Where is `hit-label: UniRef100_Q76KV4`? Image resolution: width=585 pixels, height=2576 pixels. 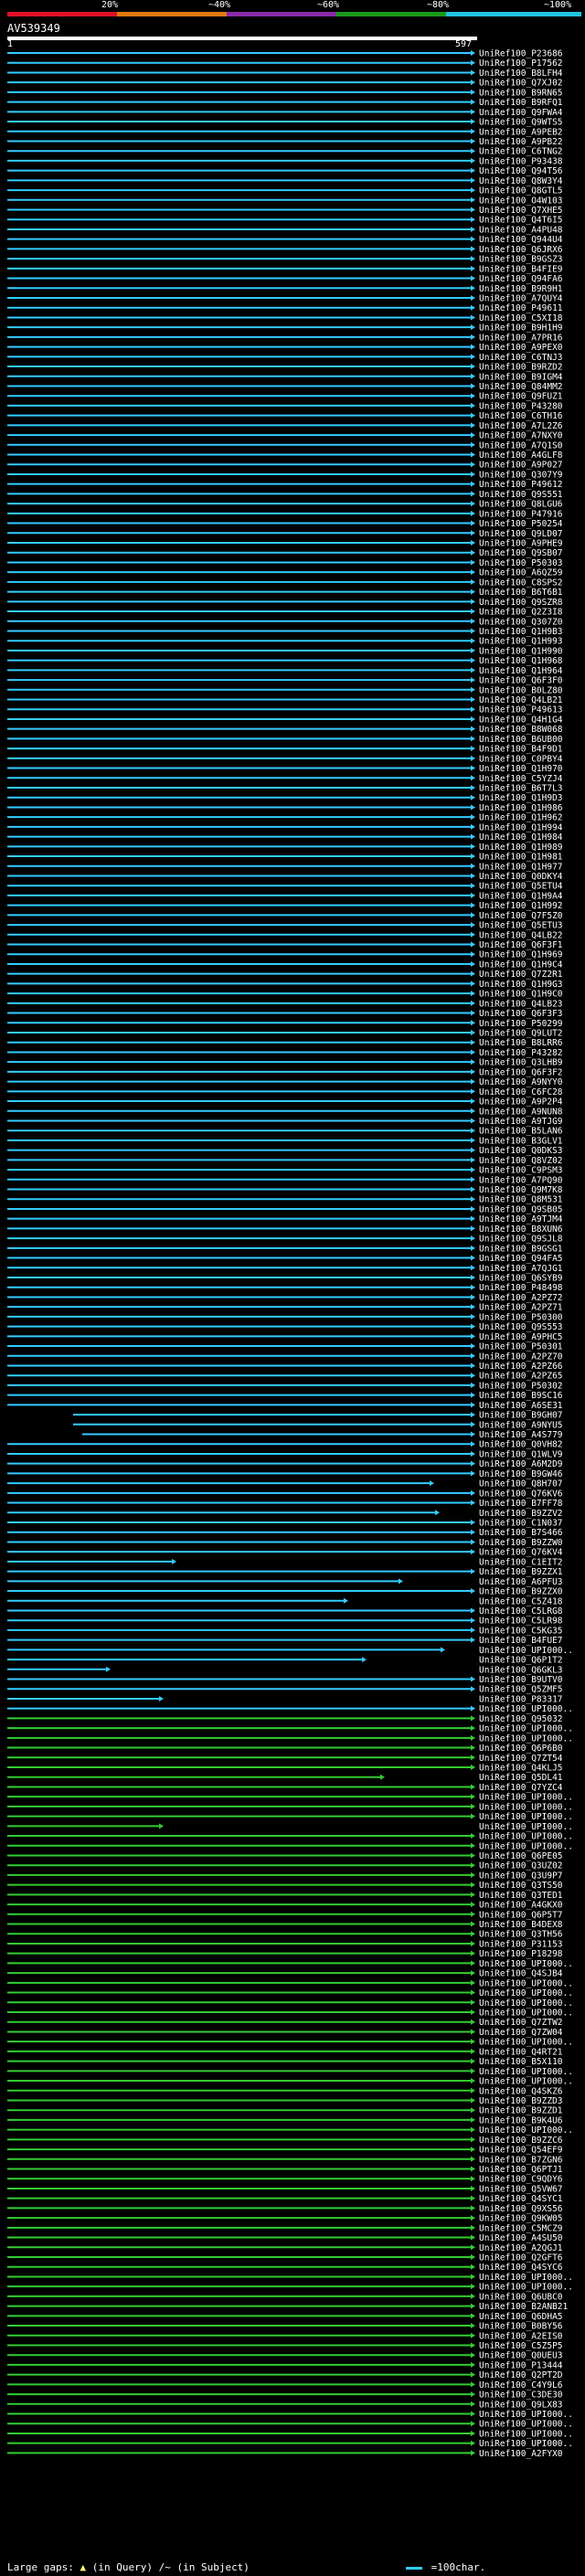 hit-label: UniRef100_Q76KV4 is located at coordinates (521, 1553).